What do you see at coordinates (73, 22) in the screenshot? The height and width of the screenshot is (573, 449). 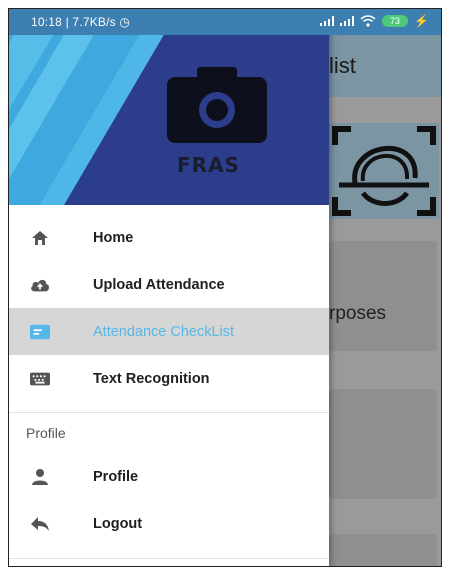 I see `status-time-text: 10:18 | 7.7KB/s` at bounding box center [73, 22].